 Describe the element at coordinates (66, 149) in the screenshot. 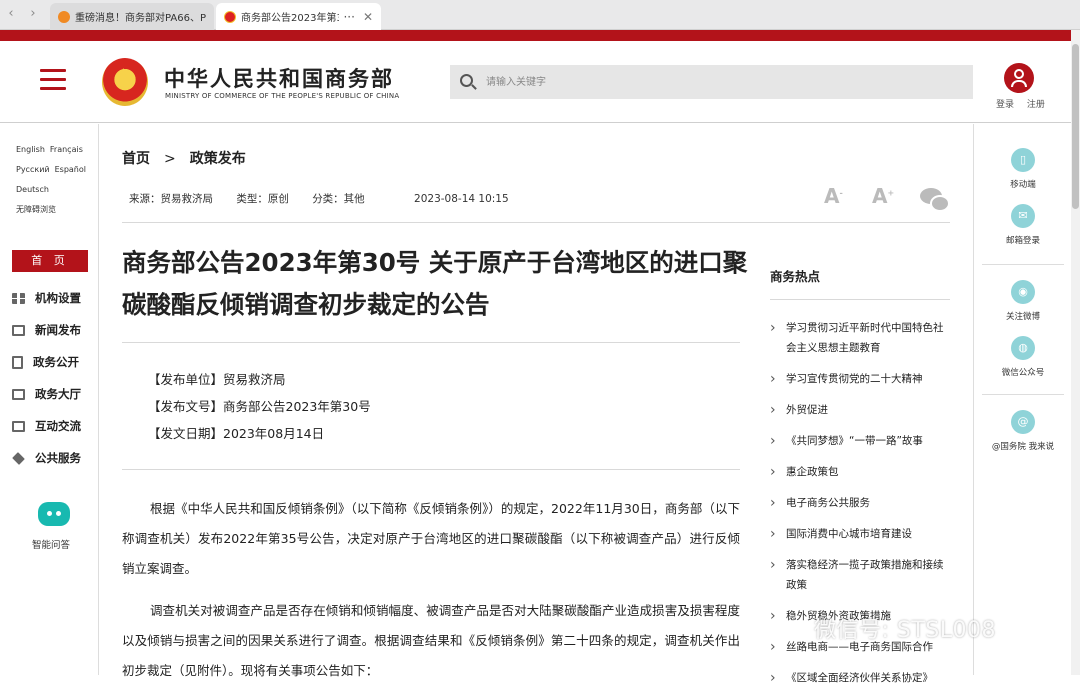

I see `lang-french: Français` at that location.